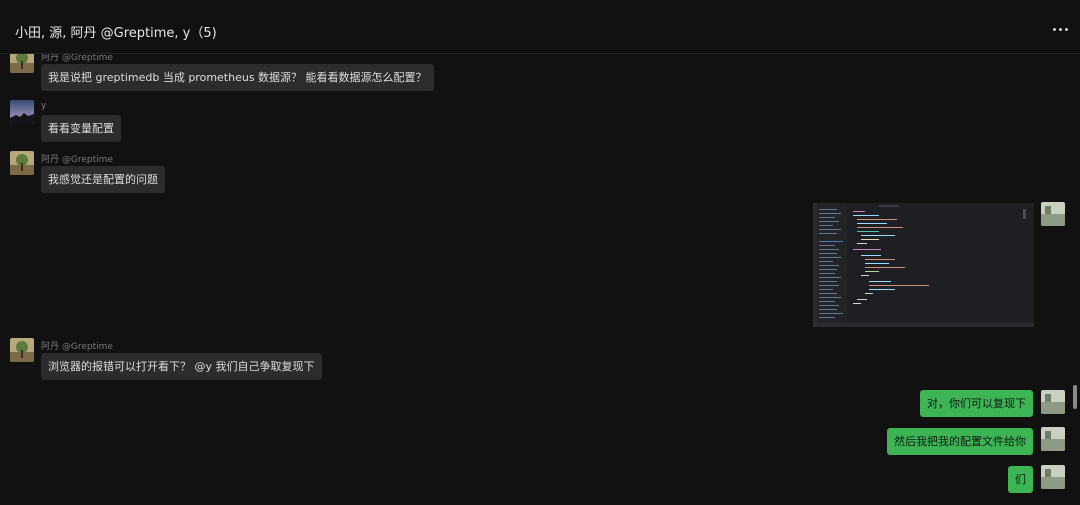  Describe the element at coordinates (44, 106) in the screenshot. I see `sender-name: y` at that location.